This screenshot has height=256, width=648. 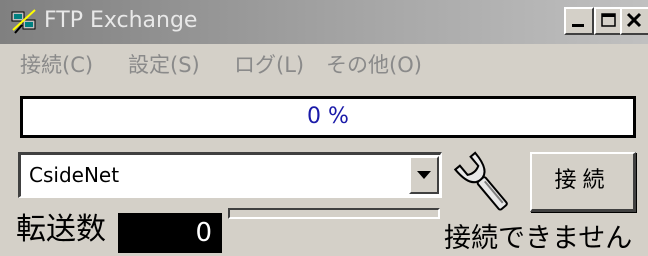 I want to click on triangle-down-icon, so click(x=424, y=175).